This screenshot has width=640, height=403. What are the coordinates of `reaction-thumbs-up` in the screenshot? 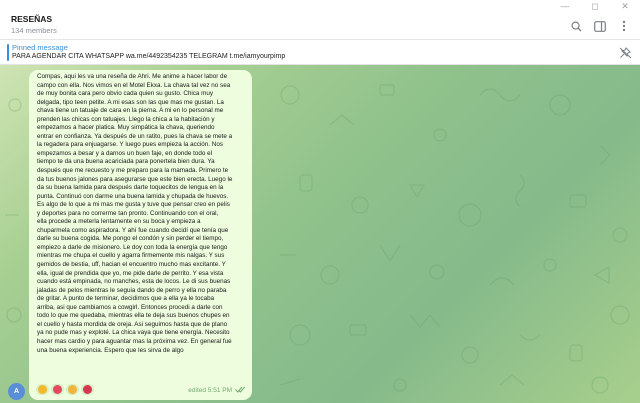 It's located at (42, 389).